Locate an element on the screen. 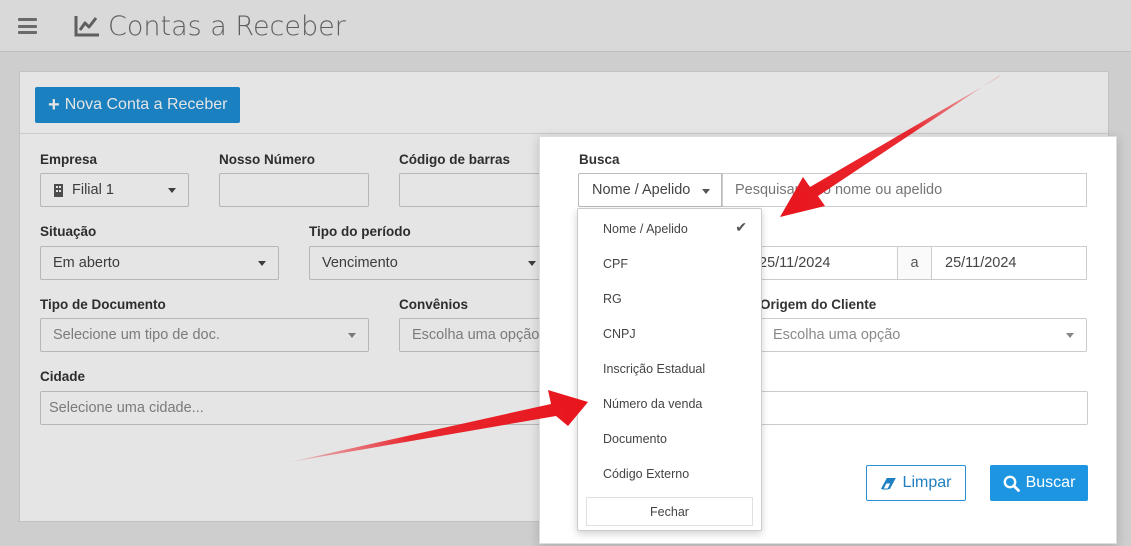 This screenshot has width=1131, height=546. date-to-value: 25/11/2024 is located at coordinates (981, 263).